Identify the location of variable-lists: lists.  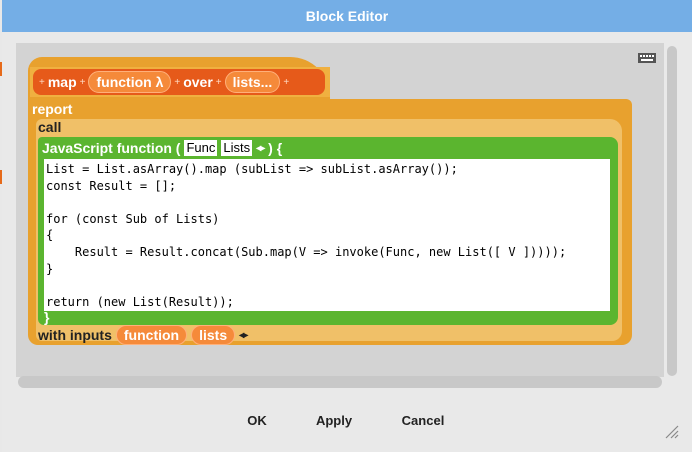
(213, 335).